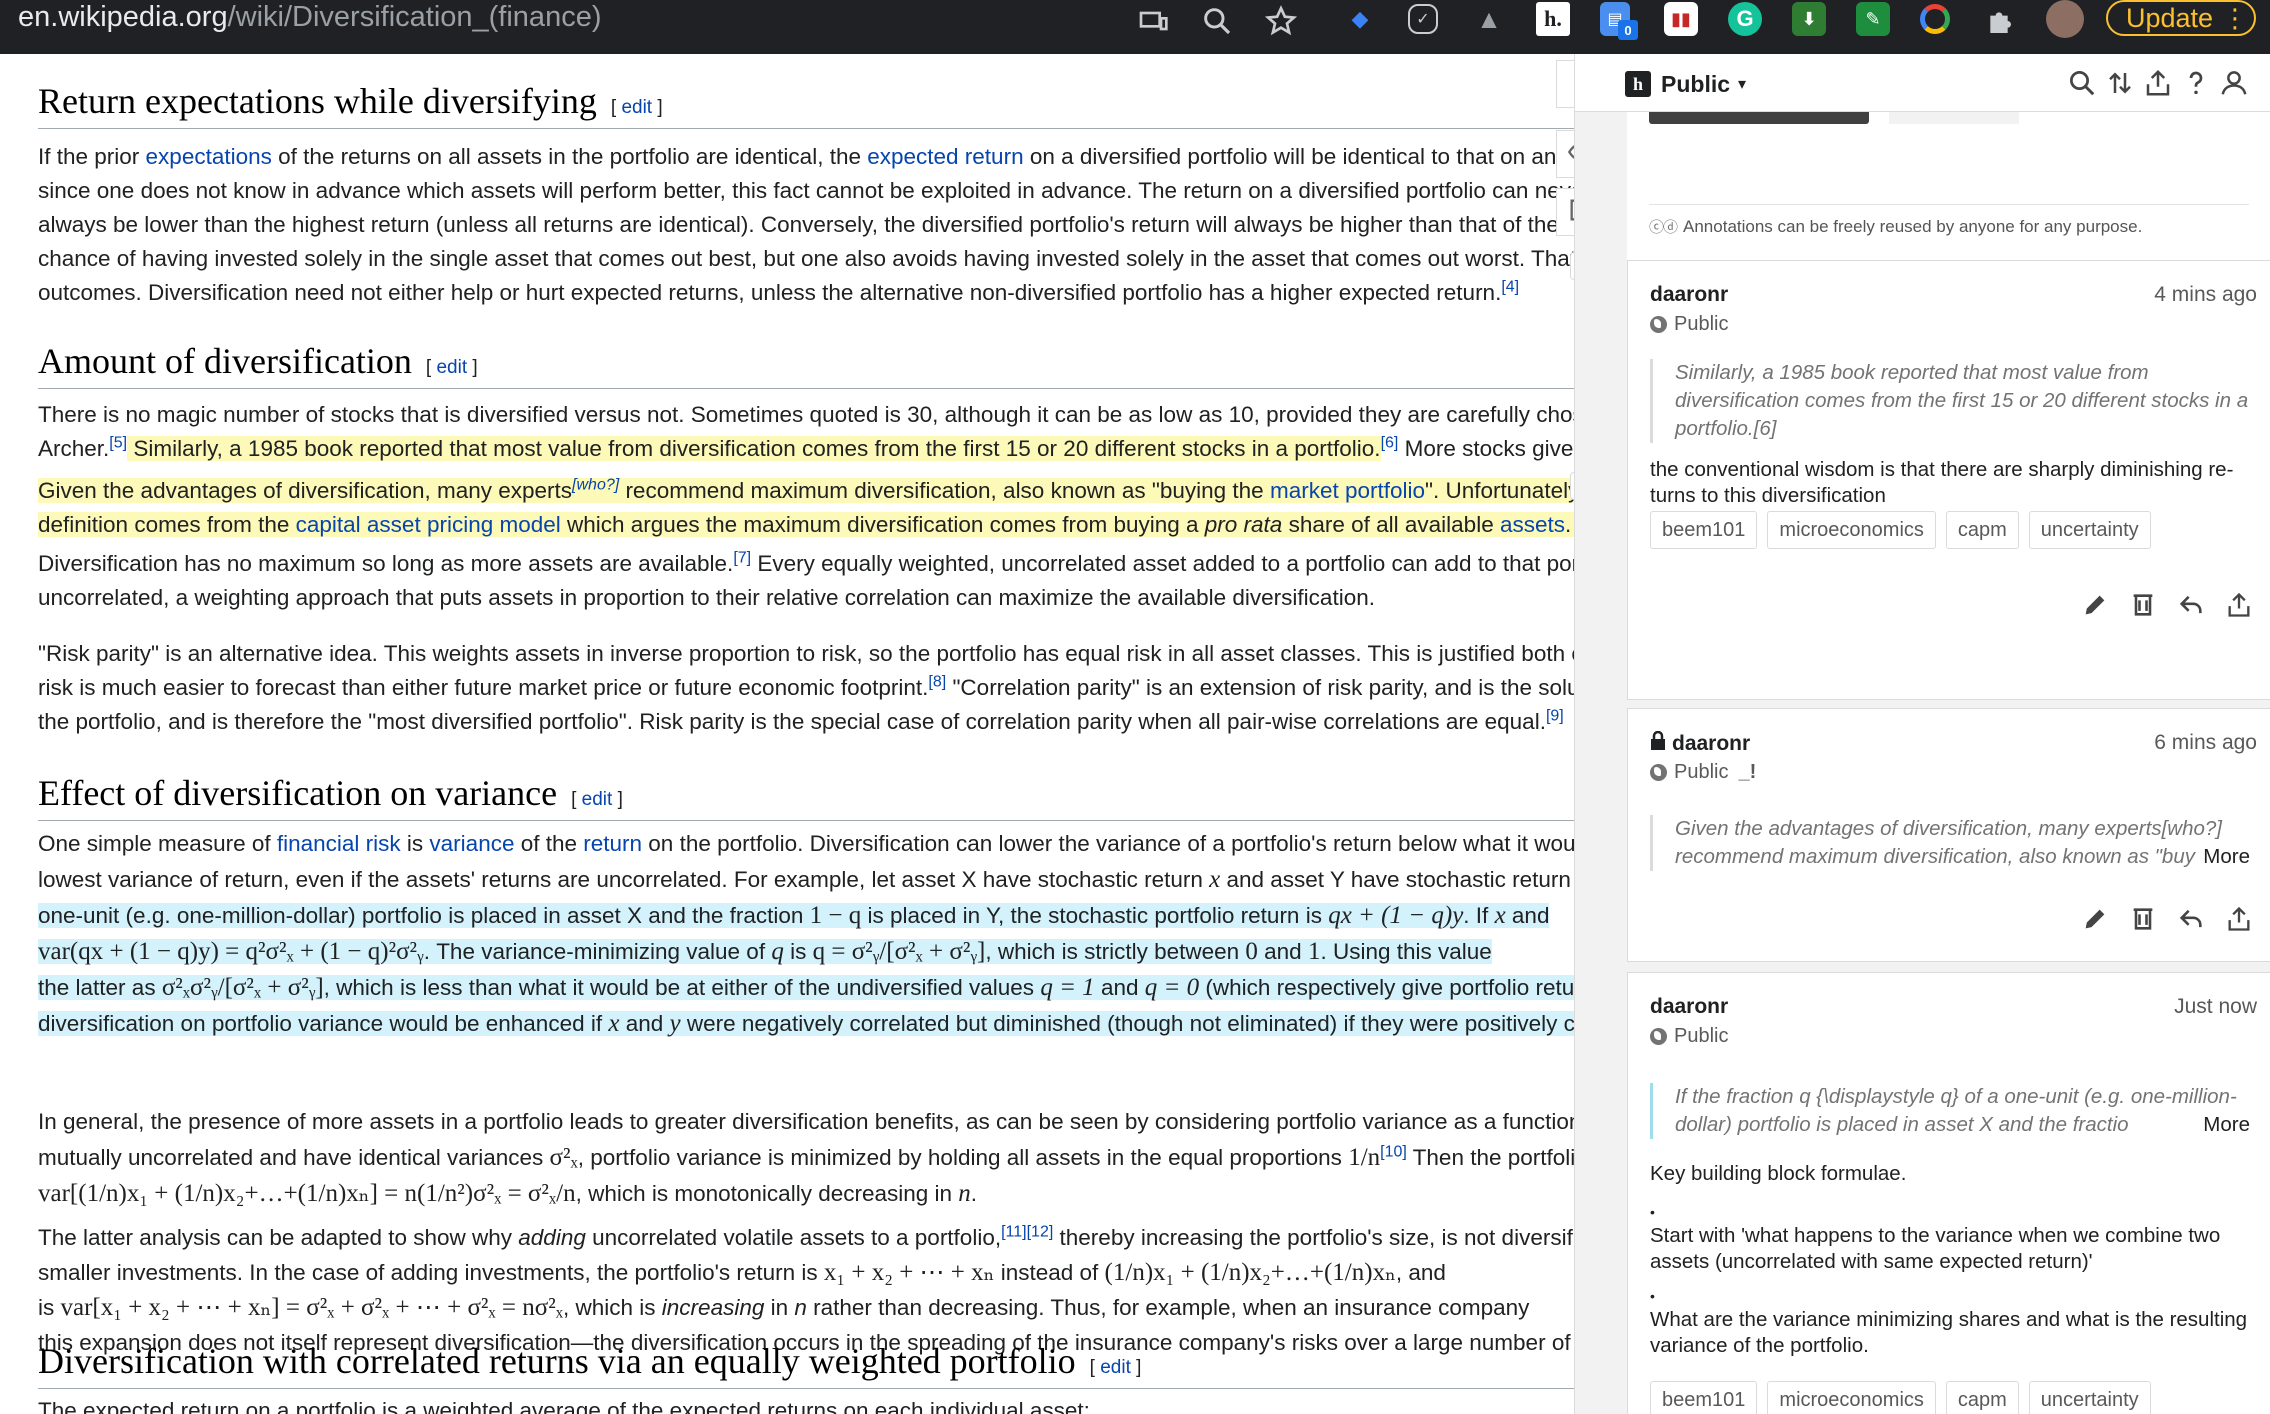 This screenshot has height=1414, width=2270. What do you see at coordinates (2121, 84) in the screenshot?
I see `sort-icon` at bounding box center [2121, 84].